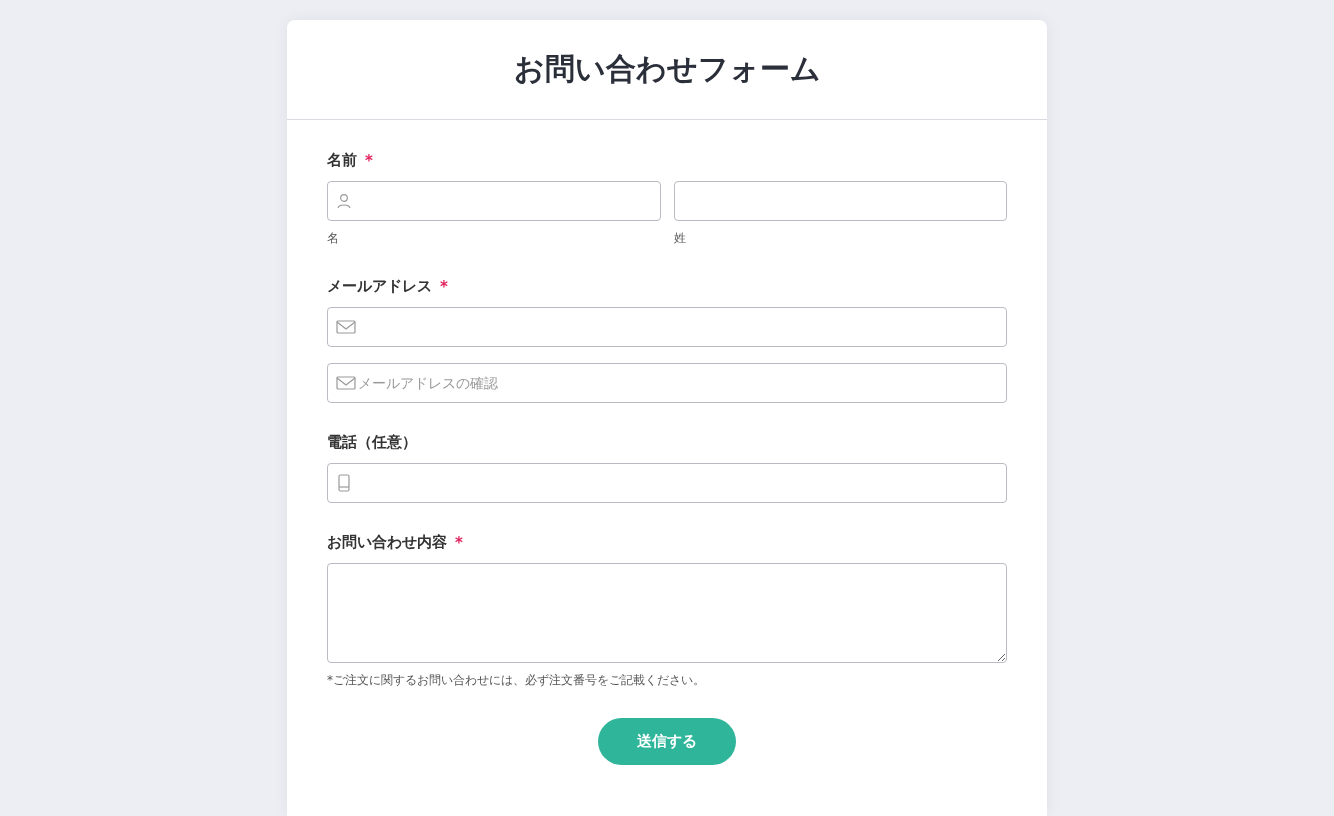 This screenshot has height=816, width=1334. I want to click on input-field, so click(840, 201).